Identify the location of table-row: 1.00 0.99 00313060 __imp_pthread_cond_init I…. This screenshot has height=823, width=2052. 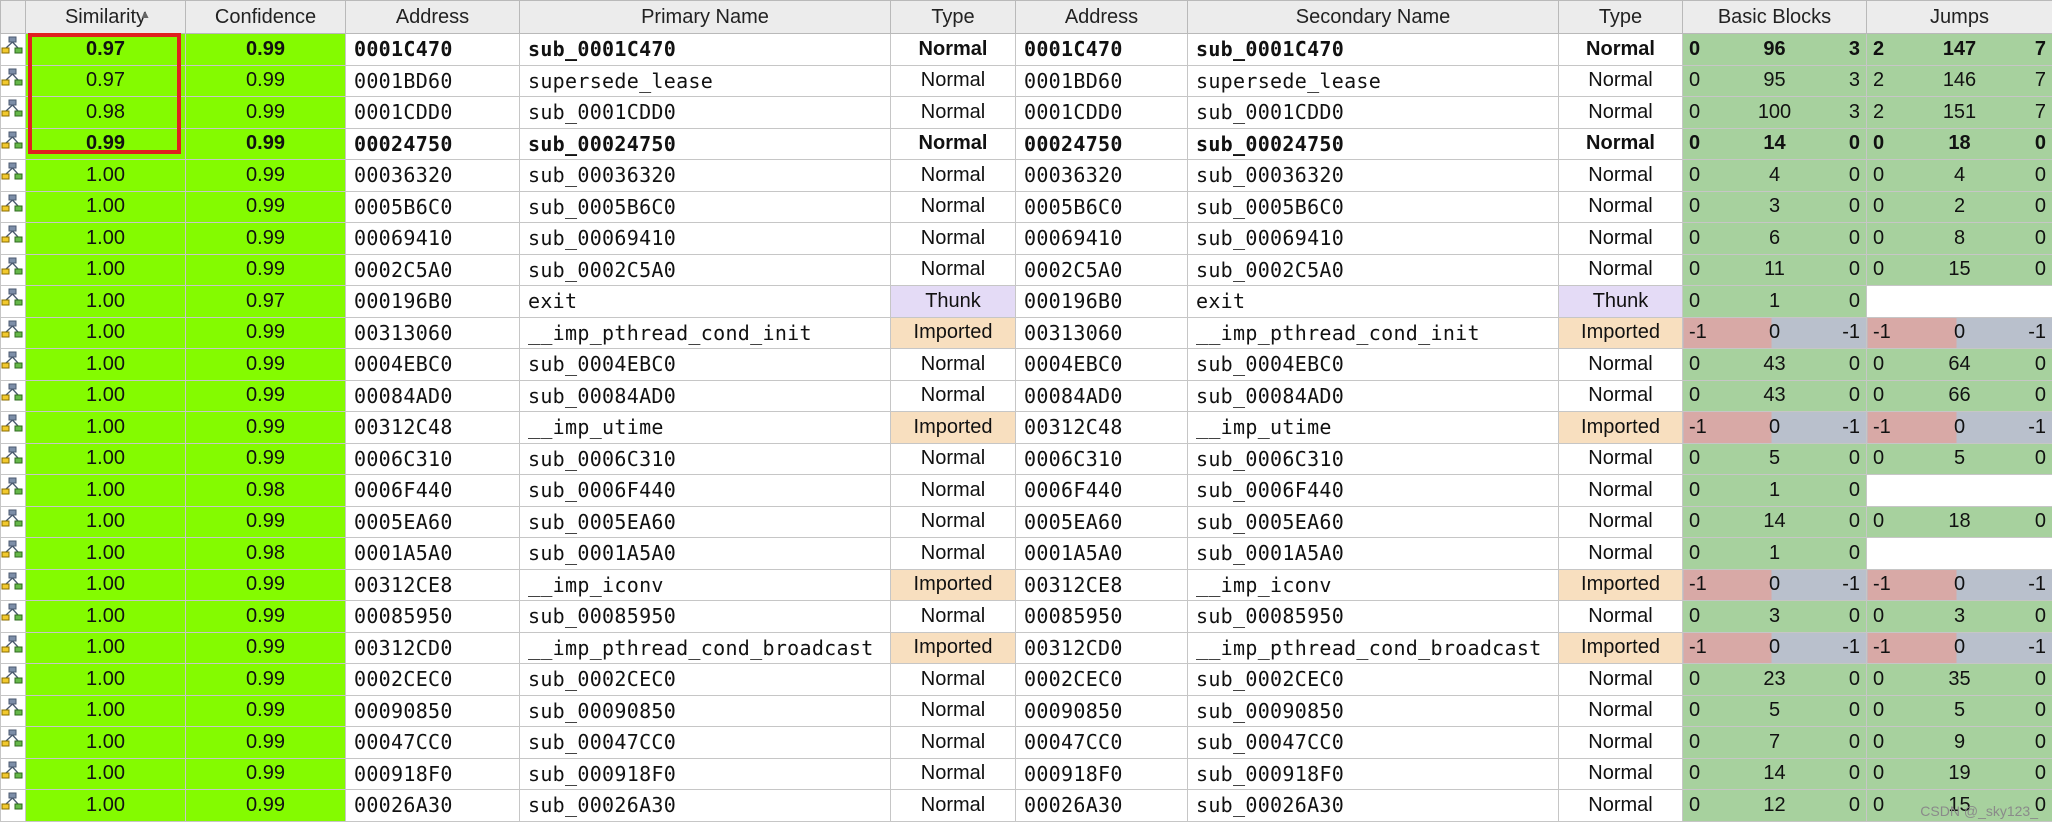
(1026, 332).